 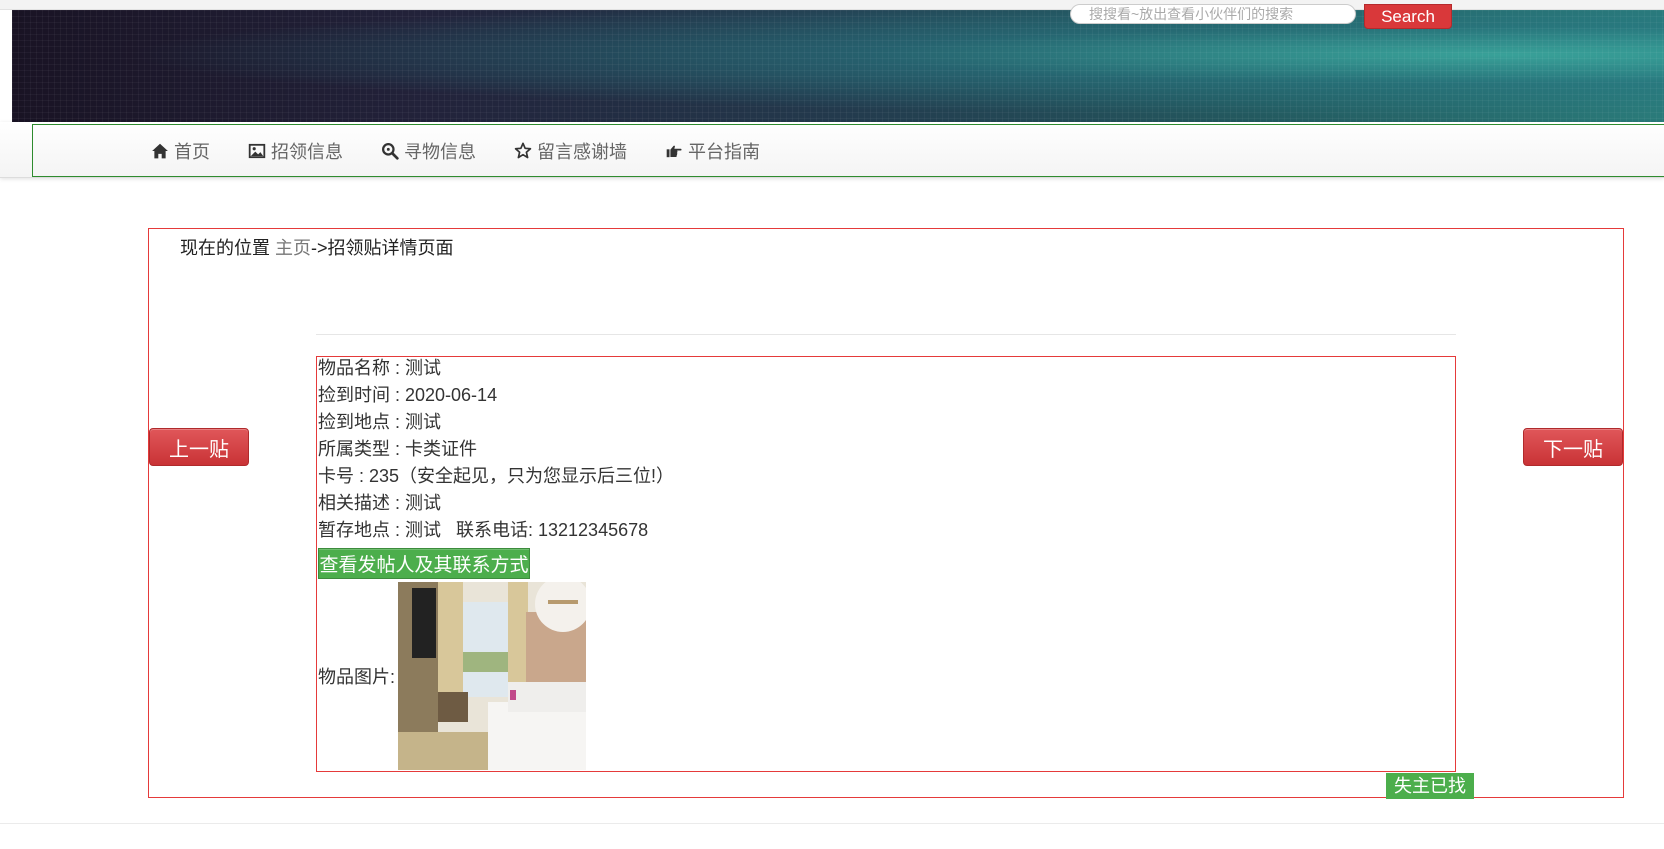 What do you see at coordinates (1213, 14) in the screenshot?
I see `search-input` at bounding box center [1213, 14].